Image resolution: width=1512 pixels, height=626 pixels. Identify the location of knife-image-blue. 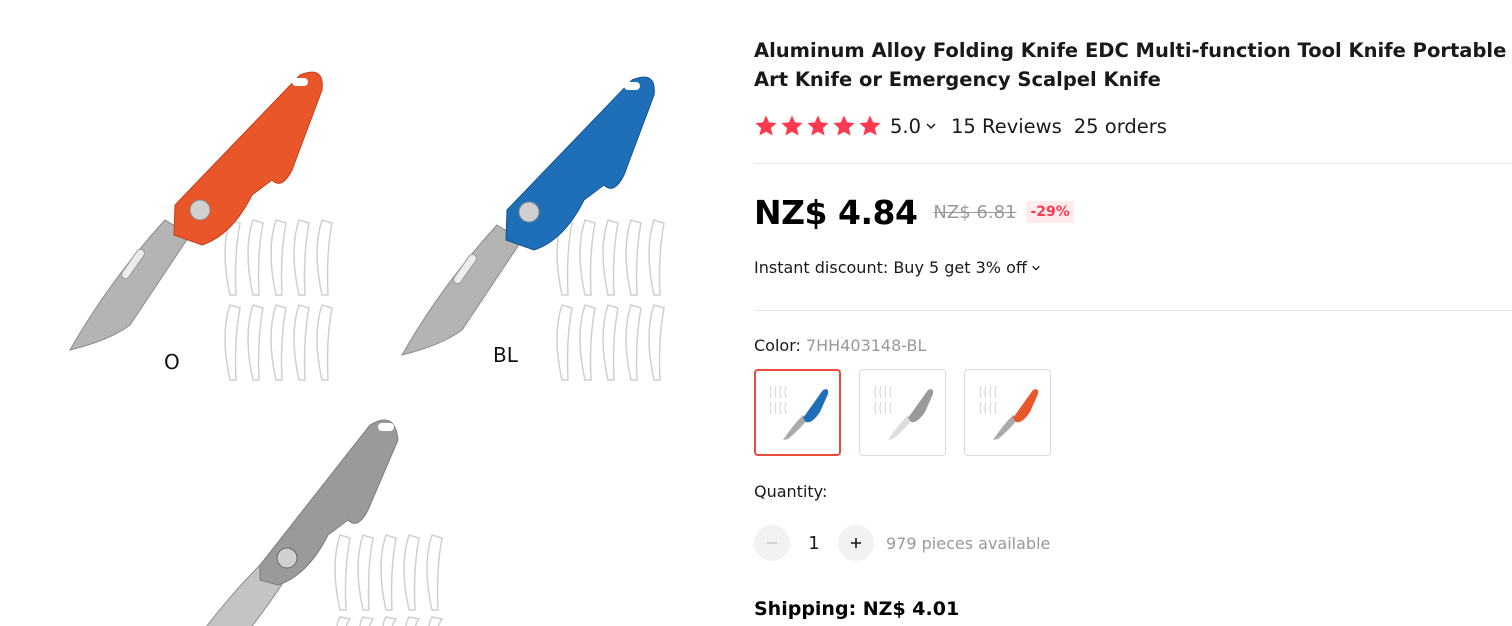
(537, 225).